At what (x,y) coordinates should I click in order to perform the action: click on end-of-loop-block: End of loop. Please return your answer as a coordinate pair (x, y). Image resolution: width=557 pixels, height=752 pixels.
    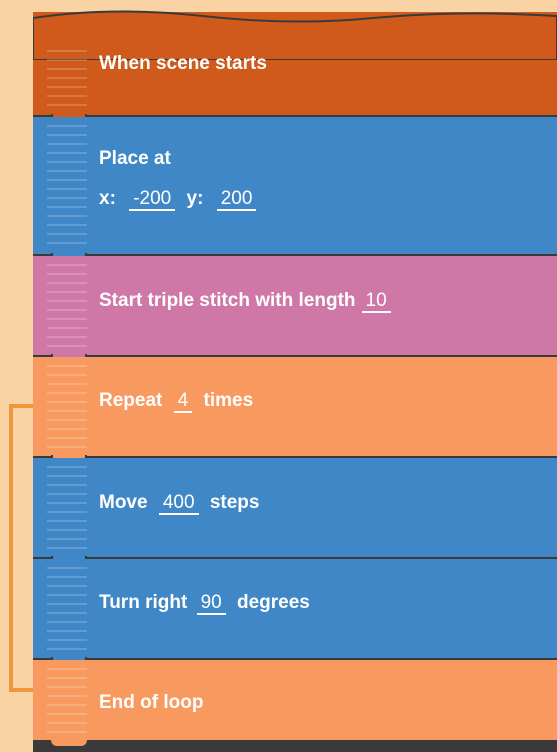
    Looking at the image, I should click on (295, 706).